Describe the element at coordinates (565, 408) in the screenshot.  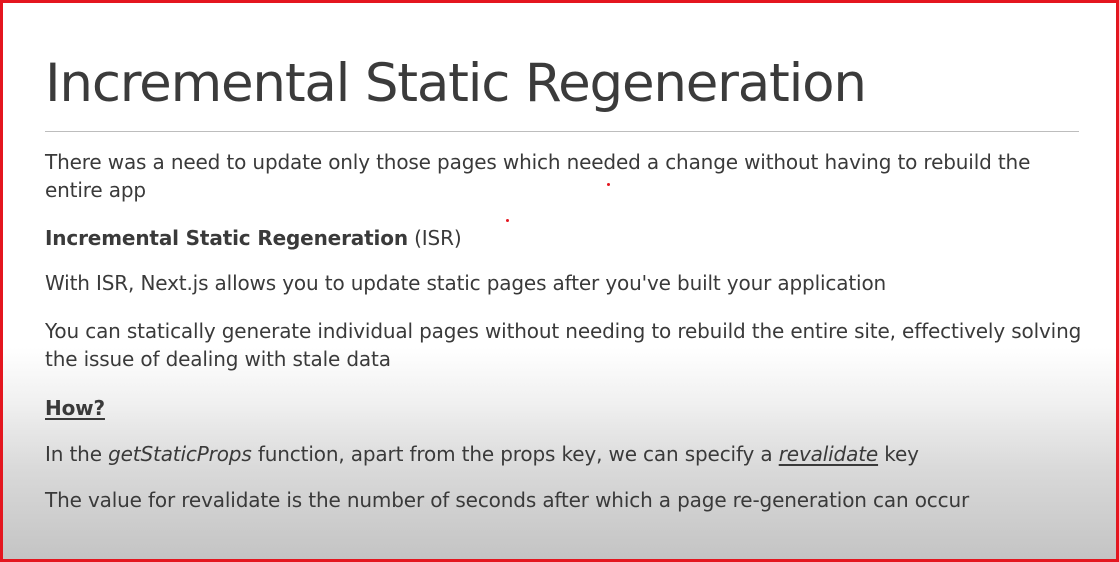
I see `how-heading: How?` at that location.